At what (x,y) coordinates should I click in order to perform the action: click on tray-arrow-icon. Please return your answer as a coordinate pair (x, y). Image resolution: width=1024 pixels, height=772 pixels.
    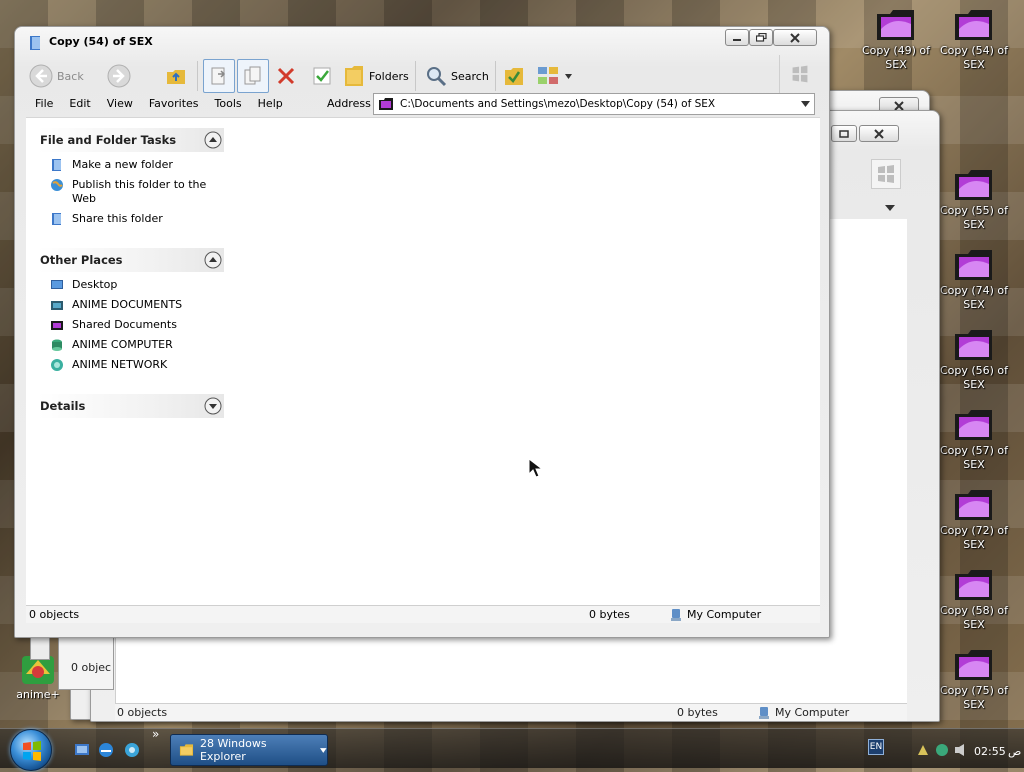
    Looking at the image, I should click on (923, 750).